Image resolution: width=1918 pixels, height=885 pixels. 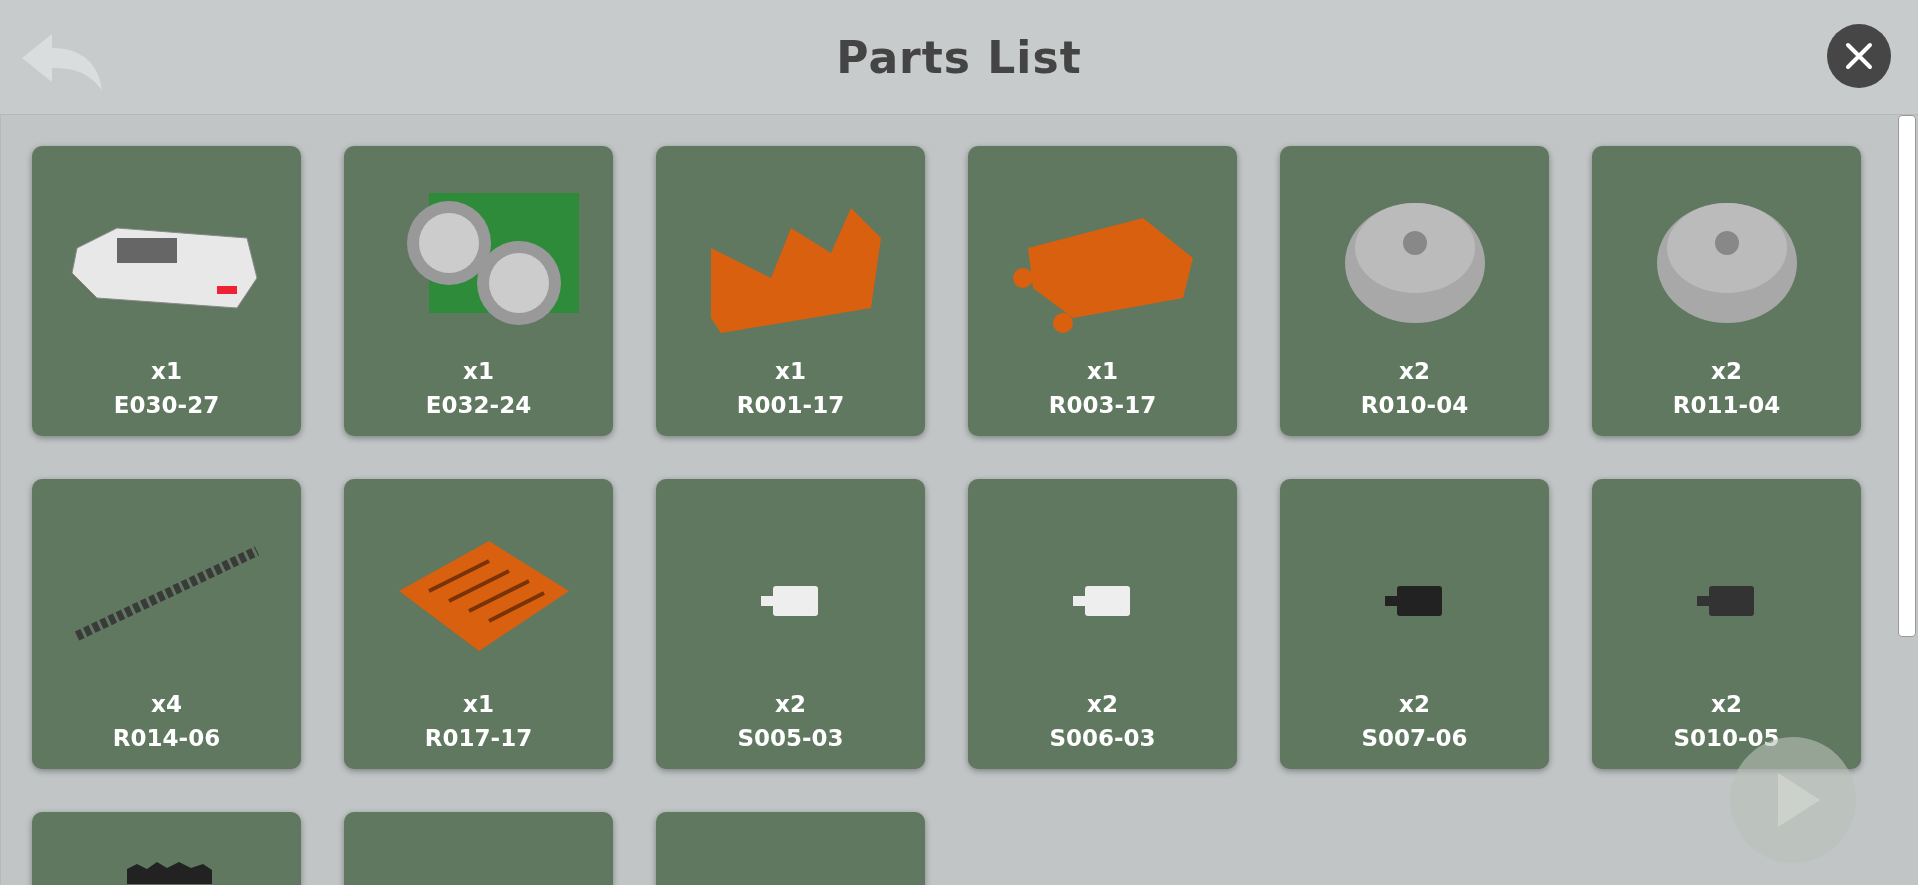 I want to click on part-code: R011-04, so click(x=1726, y=405).